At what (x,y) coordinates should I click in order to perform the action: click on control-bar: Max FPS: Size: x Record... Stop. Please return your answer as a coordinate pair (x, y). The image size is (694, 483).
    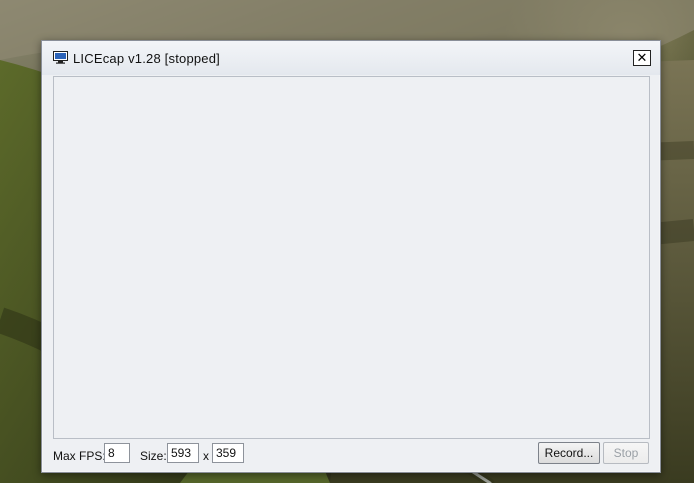
    Looking at the image, I should click on (351, 455).